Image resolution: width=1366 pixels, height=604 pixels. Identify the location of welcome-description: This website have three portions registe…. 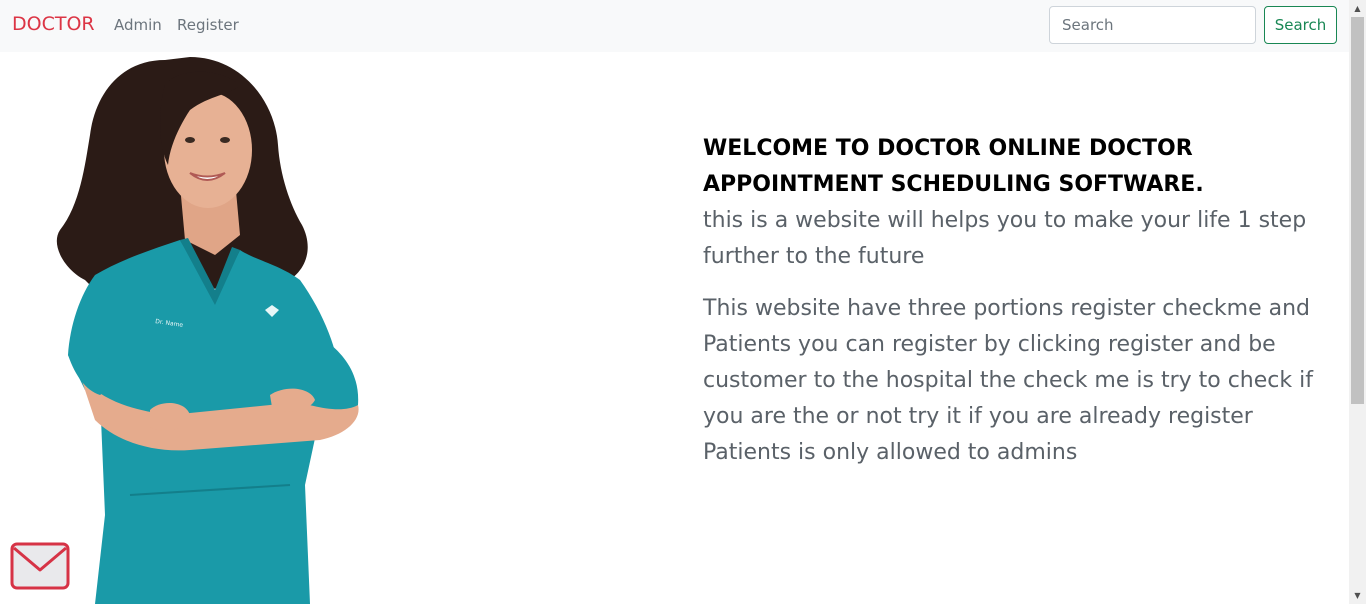
(1008, 380).